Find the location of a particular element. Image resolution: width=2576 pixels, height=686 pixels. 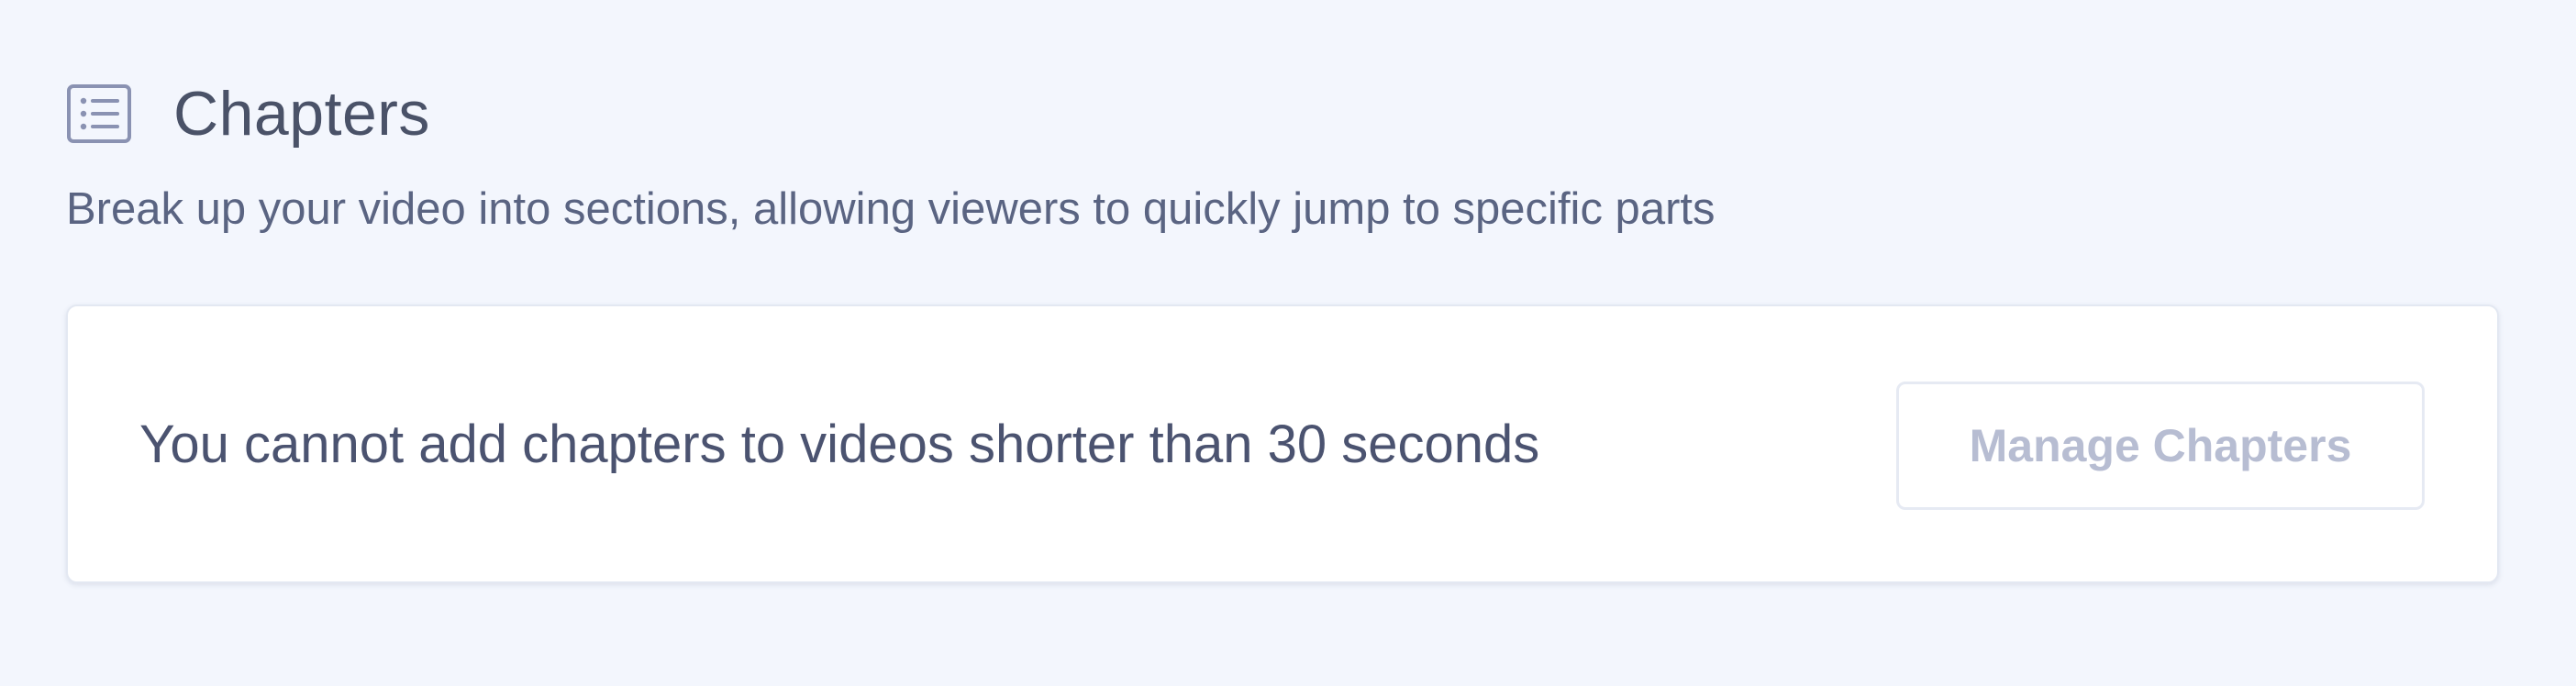

list-icon is located at coordinates (99, 114).